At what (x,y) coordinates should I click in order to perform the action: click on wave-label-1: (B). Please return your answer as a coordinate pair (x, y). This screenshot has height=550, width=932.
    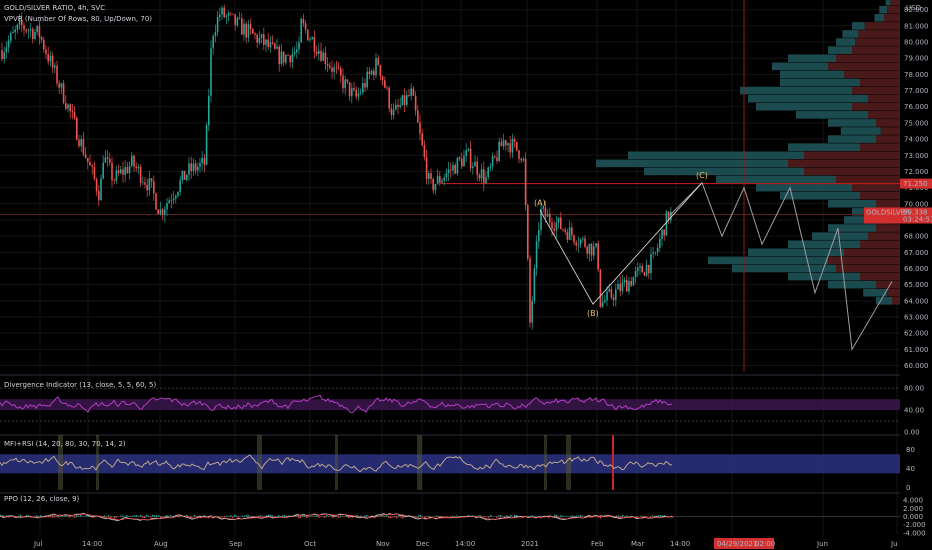
    Looking at the image, I should click on (593, 313).